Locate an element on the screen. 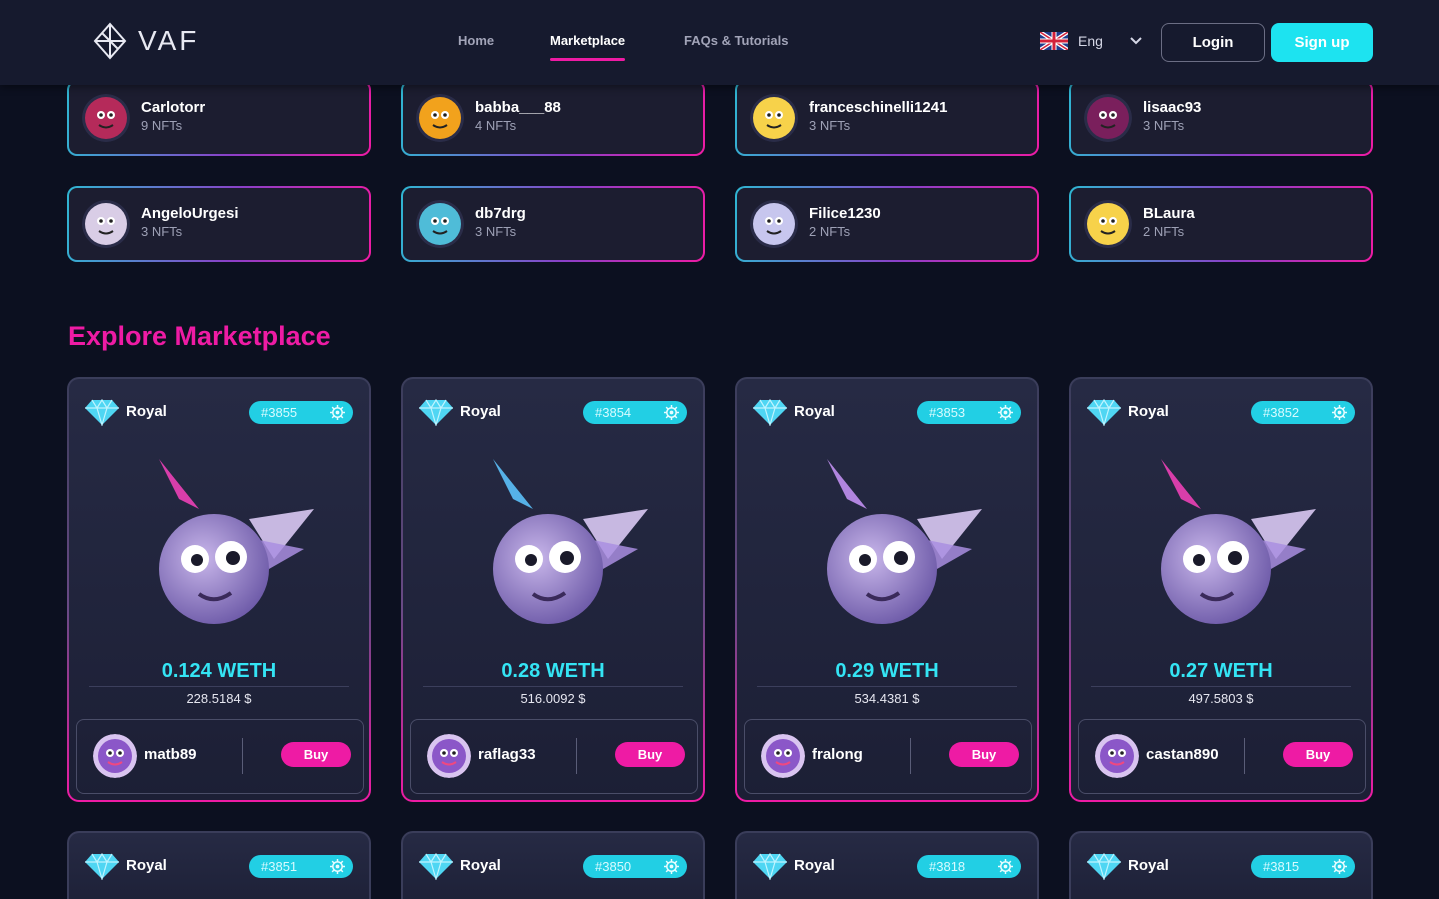 The width and height of the screenshot is (1439, 899). owner-name: matb89 is located at coordinates (170, 754).